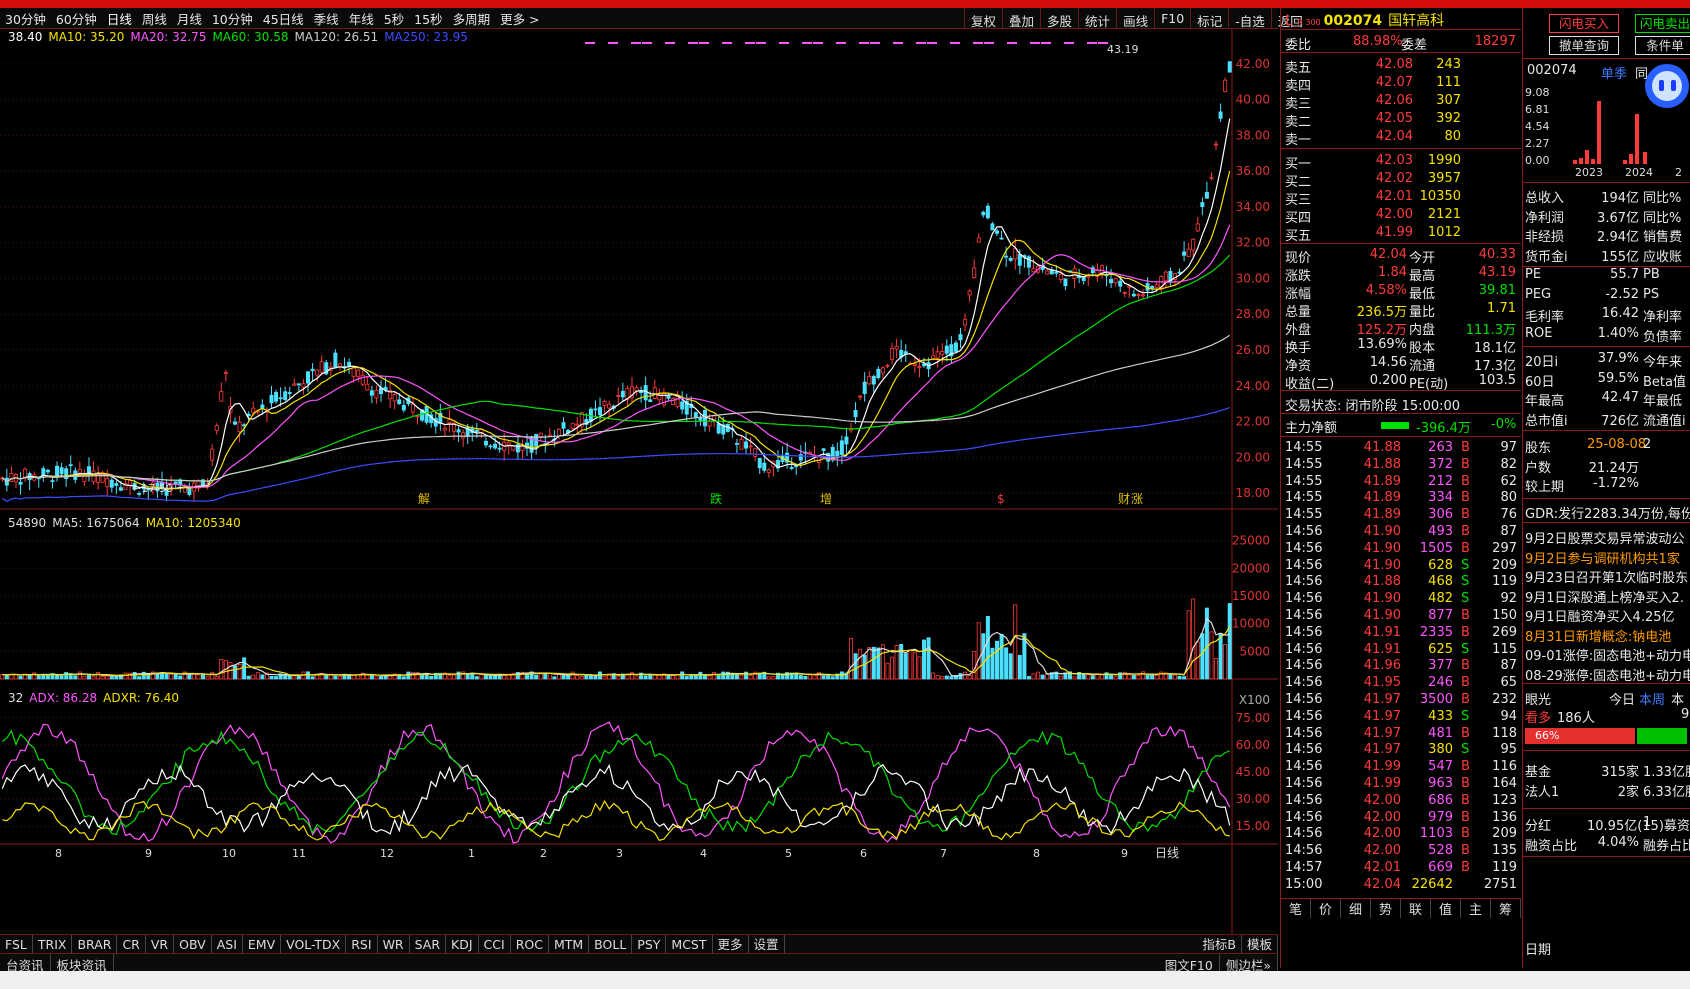 The width and height of the screenshot is (1690, 989). What do you see at coordinates (1386, 908) in the screenshot?
I see `right-tab-3: 势` at bounding box center [1386, 908].